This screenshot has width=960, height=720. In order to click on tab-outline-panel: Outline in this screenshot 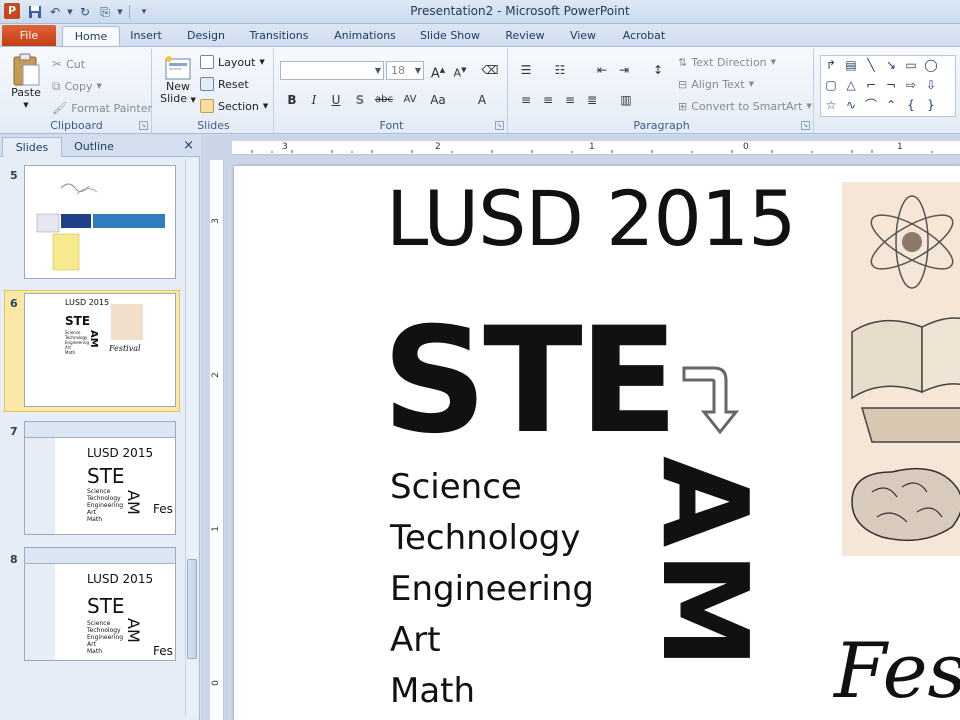, I will do `click(94, 147)`.